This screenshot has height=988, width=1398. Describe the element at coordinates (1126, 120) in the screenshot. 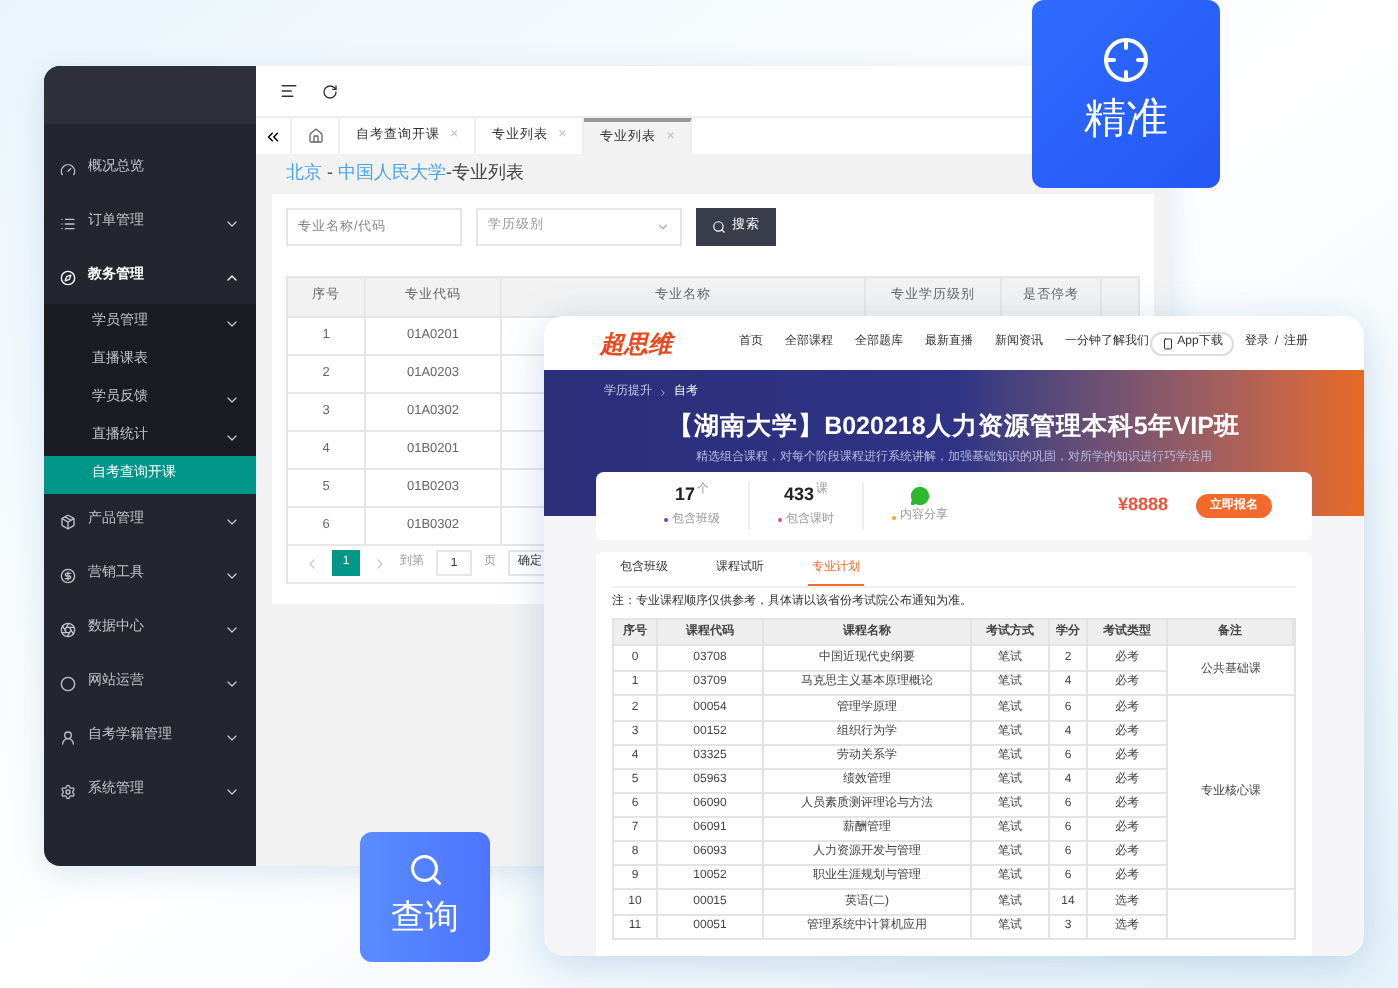

I see `badge-label: 精准` at that location.